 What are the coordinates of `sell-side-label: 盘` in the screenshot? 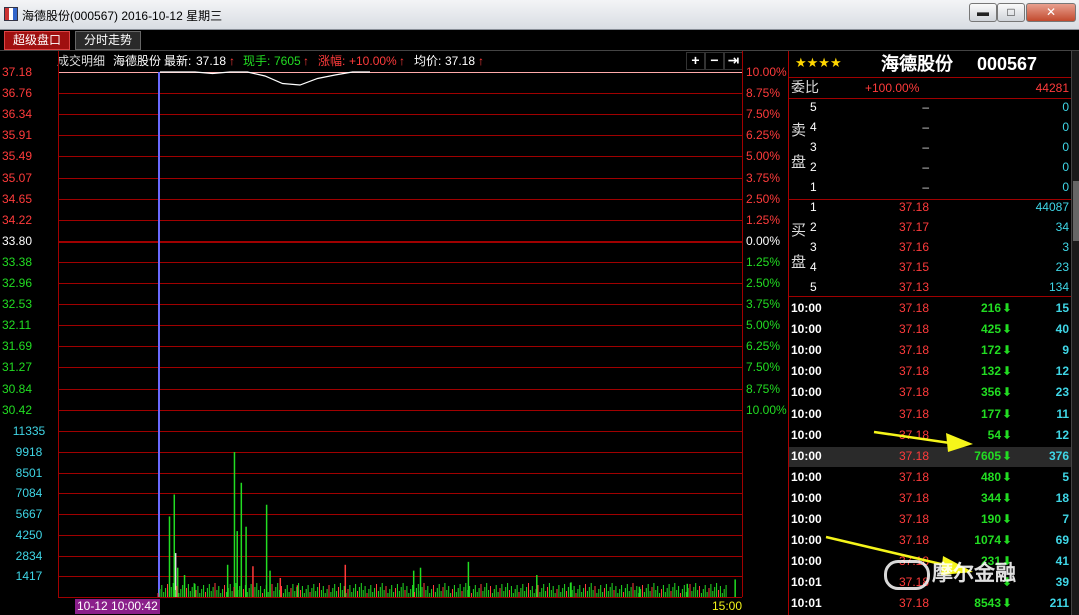 It's located at (799, 162).